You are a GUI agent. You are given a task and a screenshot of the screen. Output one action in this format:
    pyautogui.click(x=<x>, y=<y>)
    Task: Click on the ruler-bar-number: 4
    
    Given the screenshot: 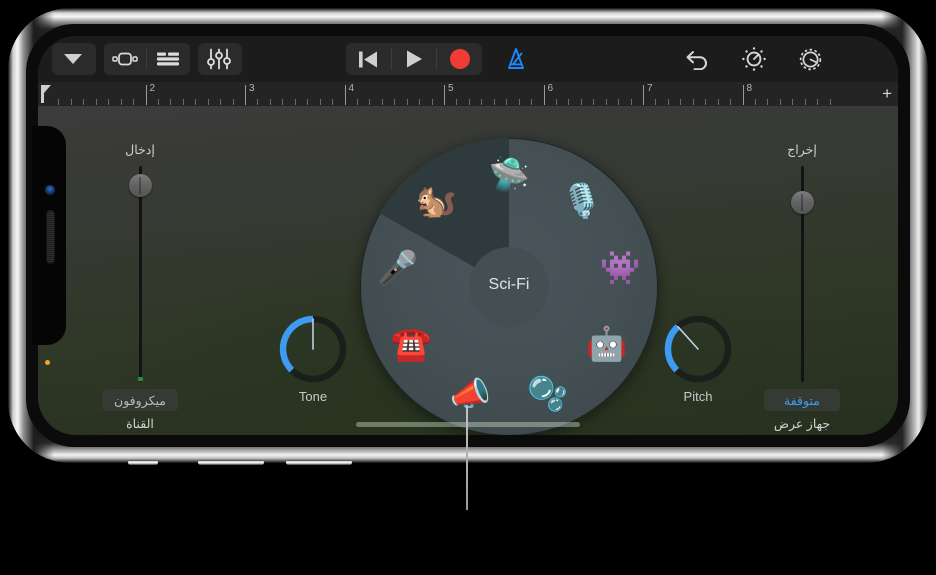 What is the action you would take?
    pyautogui.click(x=351, y=88)
    